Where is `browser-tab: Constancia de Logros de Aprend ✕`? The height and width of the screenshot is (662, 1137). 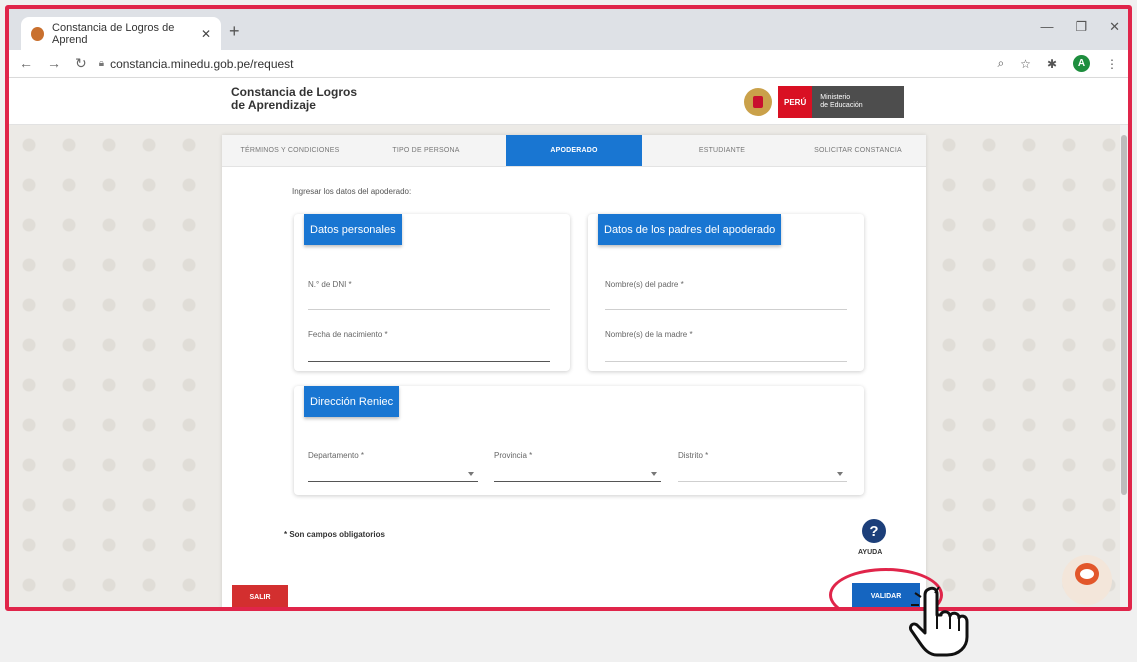 browser-tab: Constancia de Logros de Aprend ✕ is located at coordinates (121, 33).